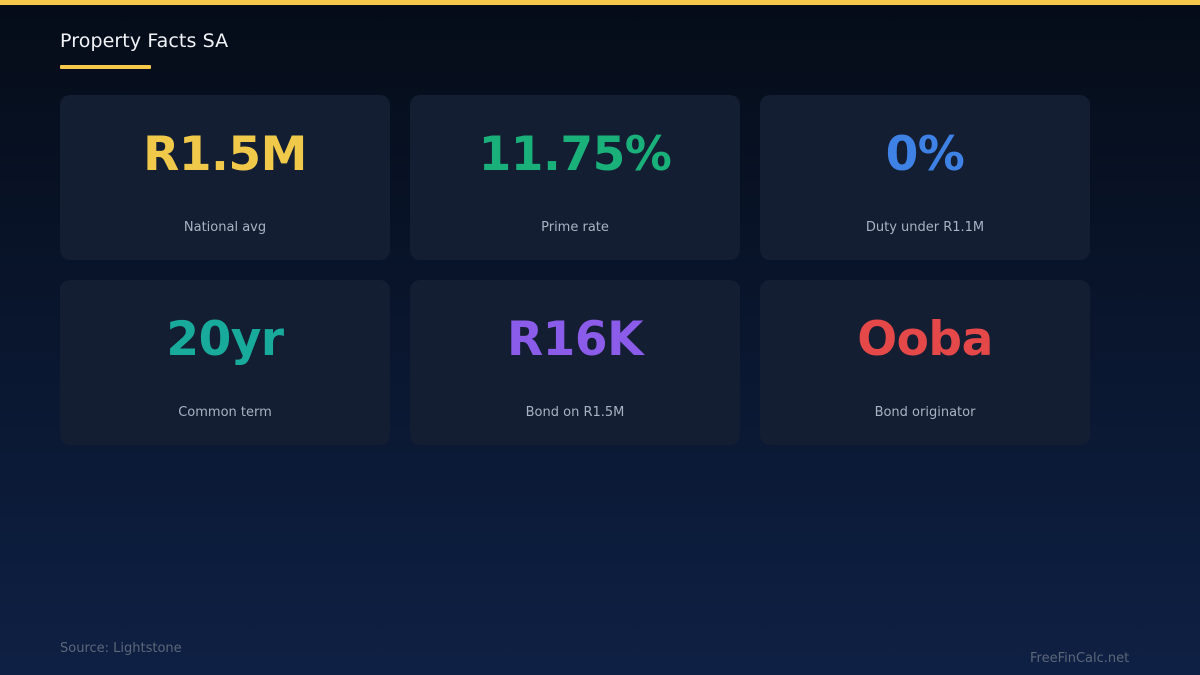 The image size is (1200, 675). I want to click on stat-label: Bond on R1.5M, so click(575, 412).